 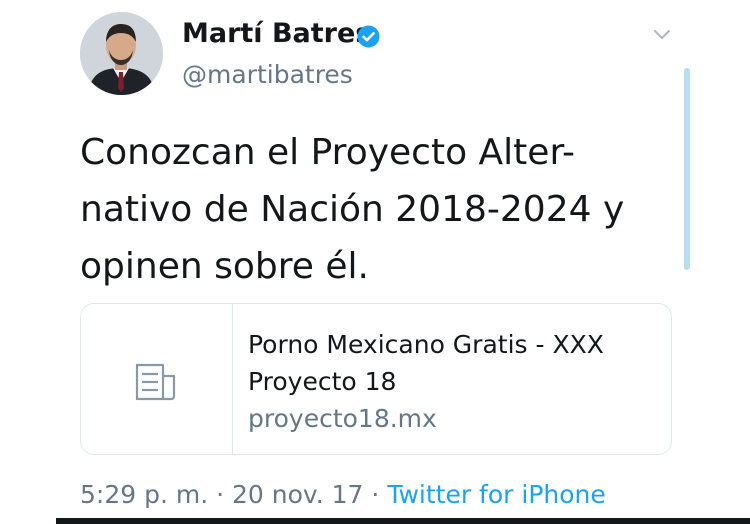 I want to click on tweet-text-line: opinen sobre él., so click(x=224, y=266).